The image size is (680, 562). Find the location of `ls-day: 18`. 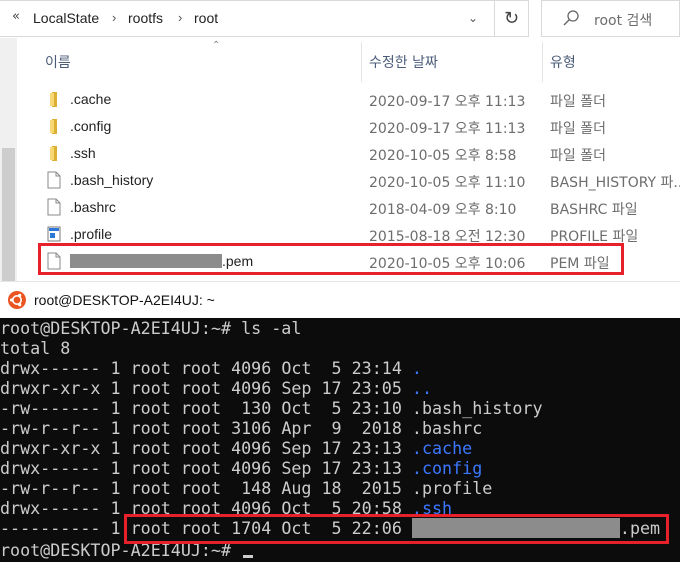

ls-day: 18 is located at coordinates (331, 488).